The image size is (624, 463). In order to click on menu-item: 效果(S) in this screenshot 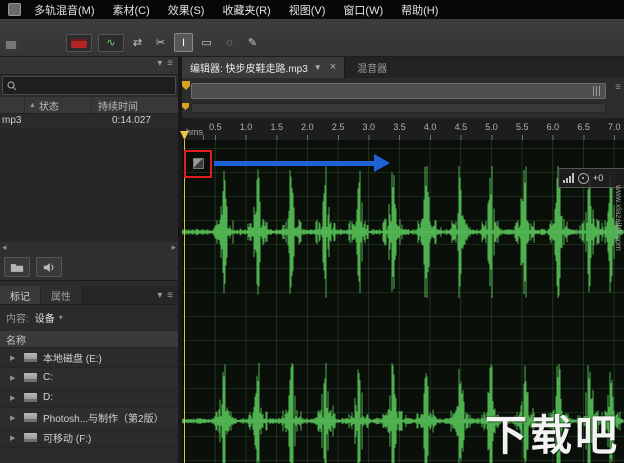, I will do `click(186, 10)`.